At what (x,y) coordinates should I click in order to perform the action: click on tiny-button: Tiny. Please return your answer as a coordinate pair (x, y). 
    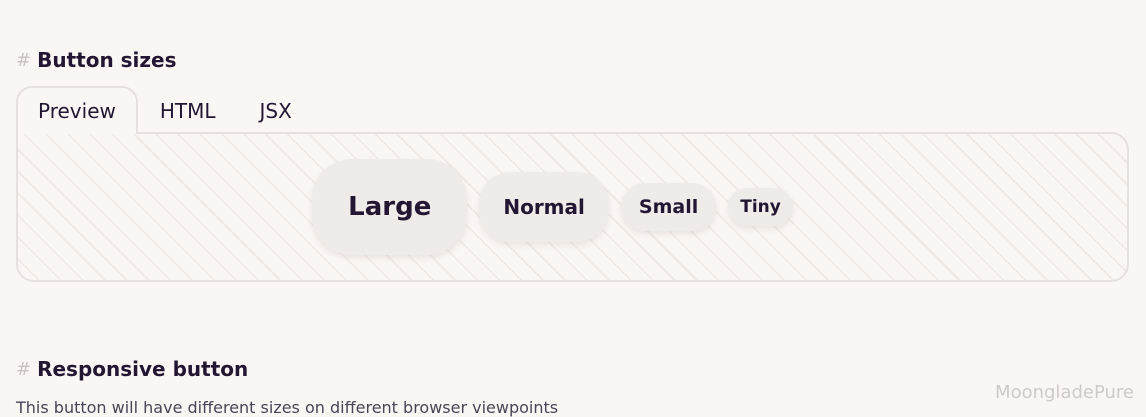
    Looking at the image, I should click on (760, 207).